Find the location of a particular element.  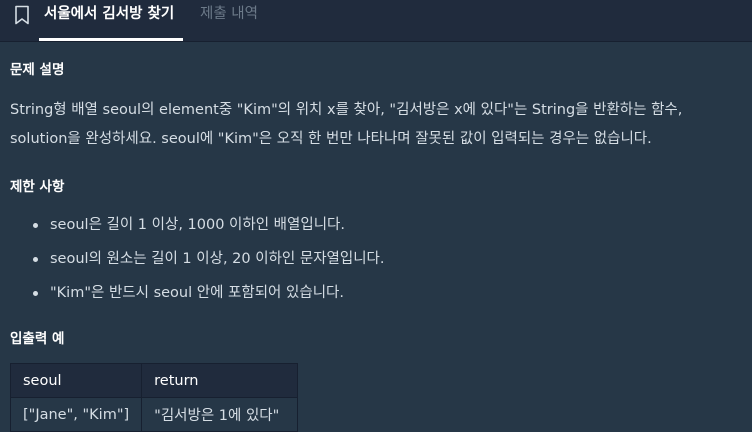

active-tab-indicator is located at coordinates (111, 39).